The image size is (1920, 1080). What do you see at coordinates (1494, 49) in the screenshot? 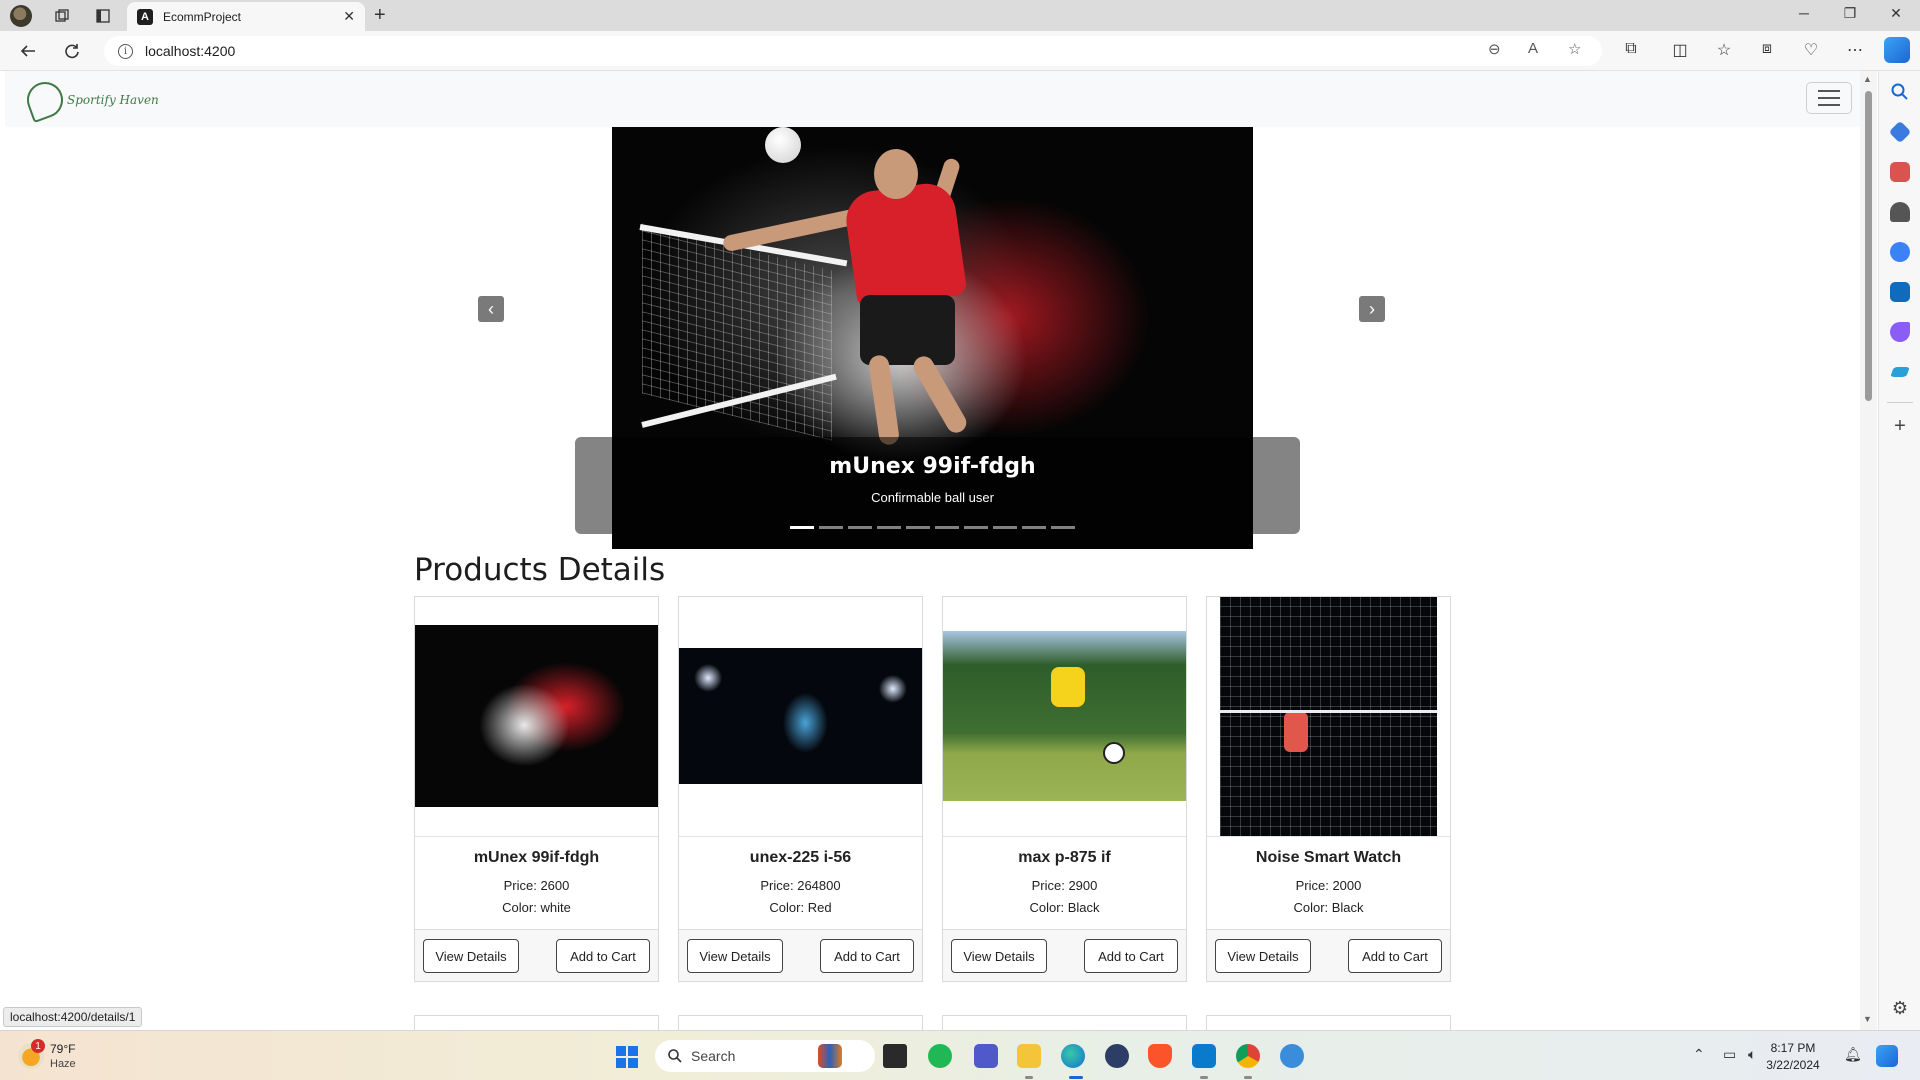
I see `zoom-out-icon: ⊖` at bounding box center [1494, 49].